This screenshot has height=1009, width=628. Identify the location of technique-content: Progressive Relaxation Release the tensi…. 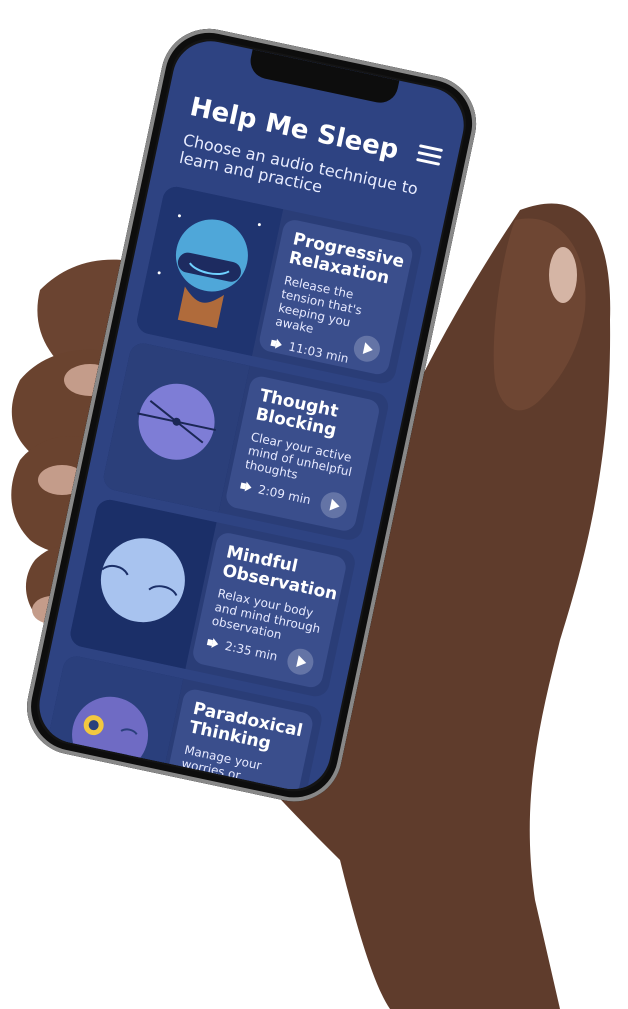
(336, 297).